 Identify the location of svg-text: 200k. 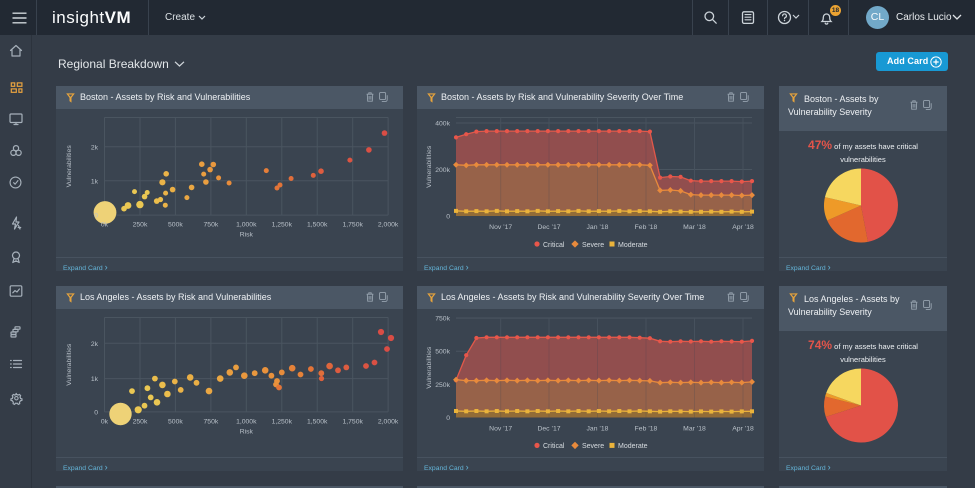
(442, 170).